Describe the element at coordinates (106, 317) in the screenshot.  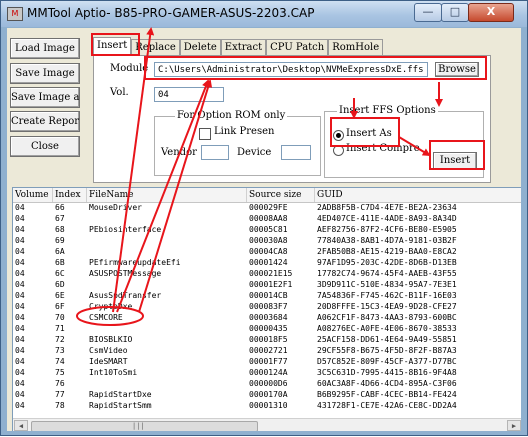
I see `table-cell: CSMCORE` at that location.